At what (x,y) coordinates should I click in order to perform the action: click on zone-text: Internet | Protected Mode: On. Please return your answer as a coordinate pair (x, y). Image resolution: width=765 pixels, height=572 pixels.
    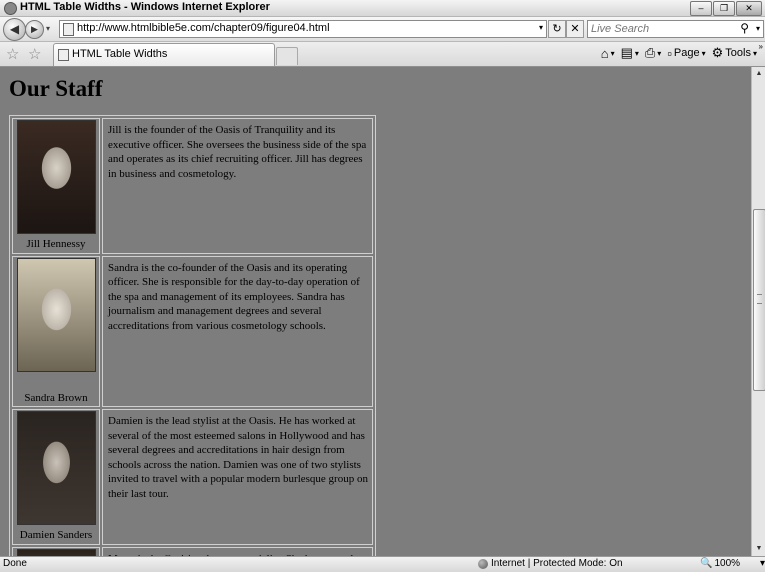
    Looking at the image, I should click on (557, 563).